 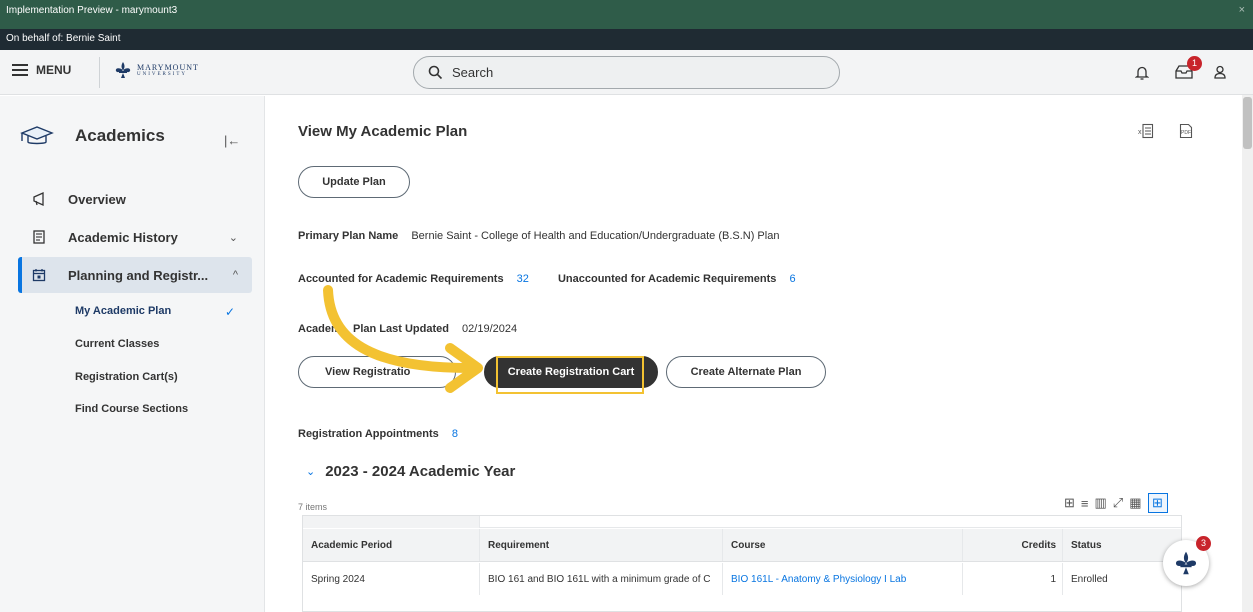 What do you see at coordinates (230, 312) in the screenshot?
I see `checkmark-icon: ✓` at bounding box center [230, 312].